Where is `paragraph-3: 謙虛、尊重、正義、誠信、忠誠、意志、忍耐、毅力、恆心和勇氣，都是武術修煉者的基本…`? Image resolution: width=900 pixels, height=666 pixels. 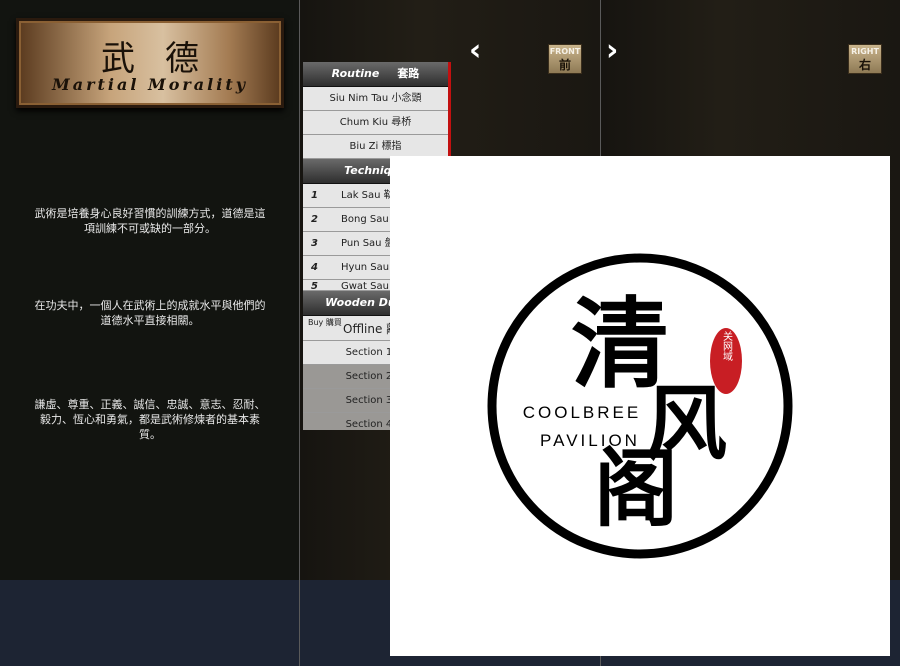 paragraph-3: 謙虛、尊重、正義、誠信、忠誠、意志、忍耐、毅力、恆心和勇氣，都是武術修煉者的基本… is located at coordinates (150, 419).